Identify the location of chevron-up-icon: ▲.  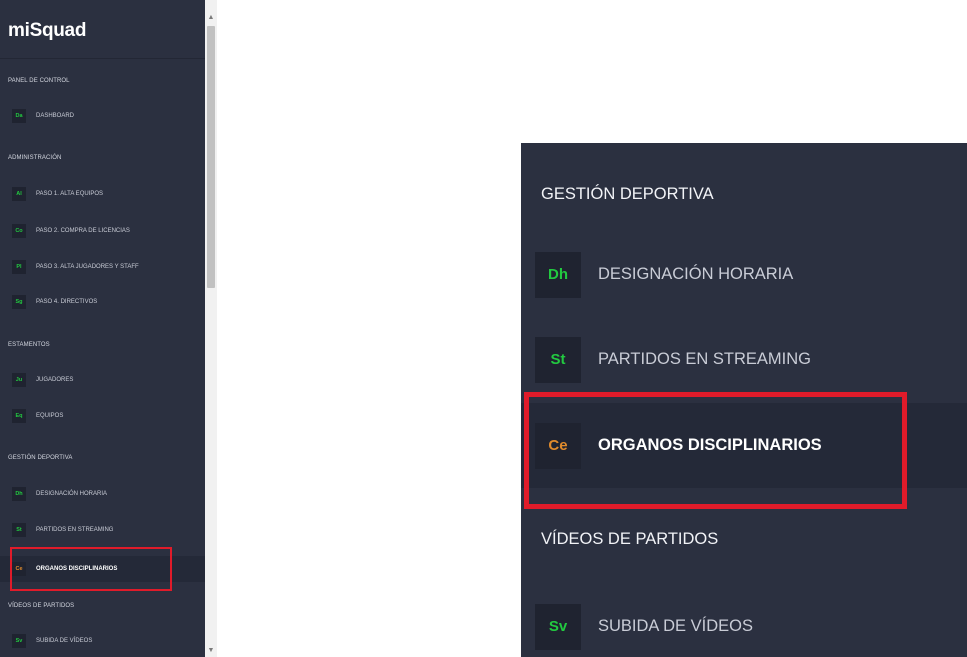
(211, 18).